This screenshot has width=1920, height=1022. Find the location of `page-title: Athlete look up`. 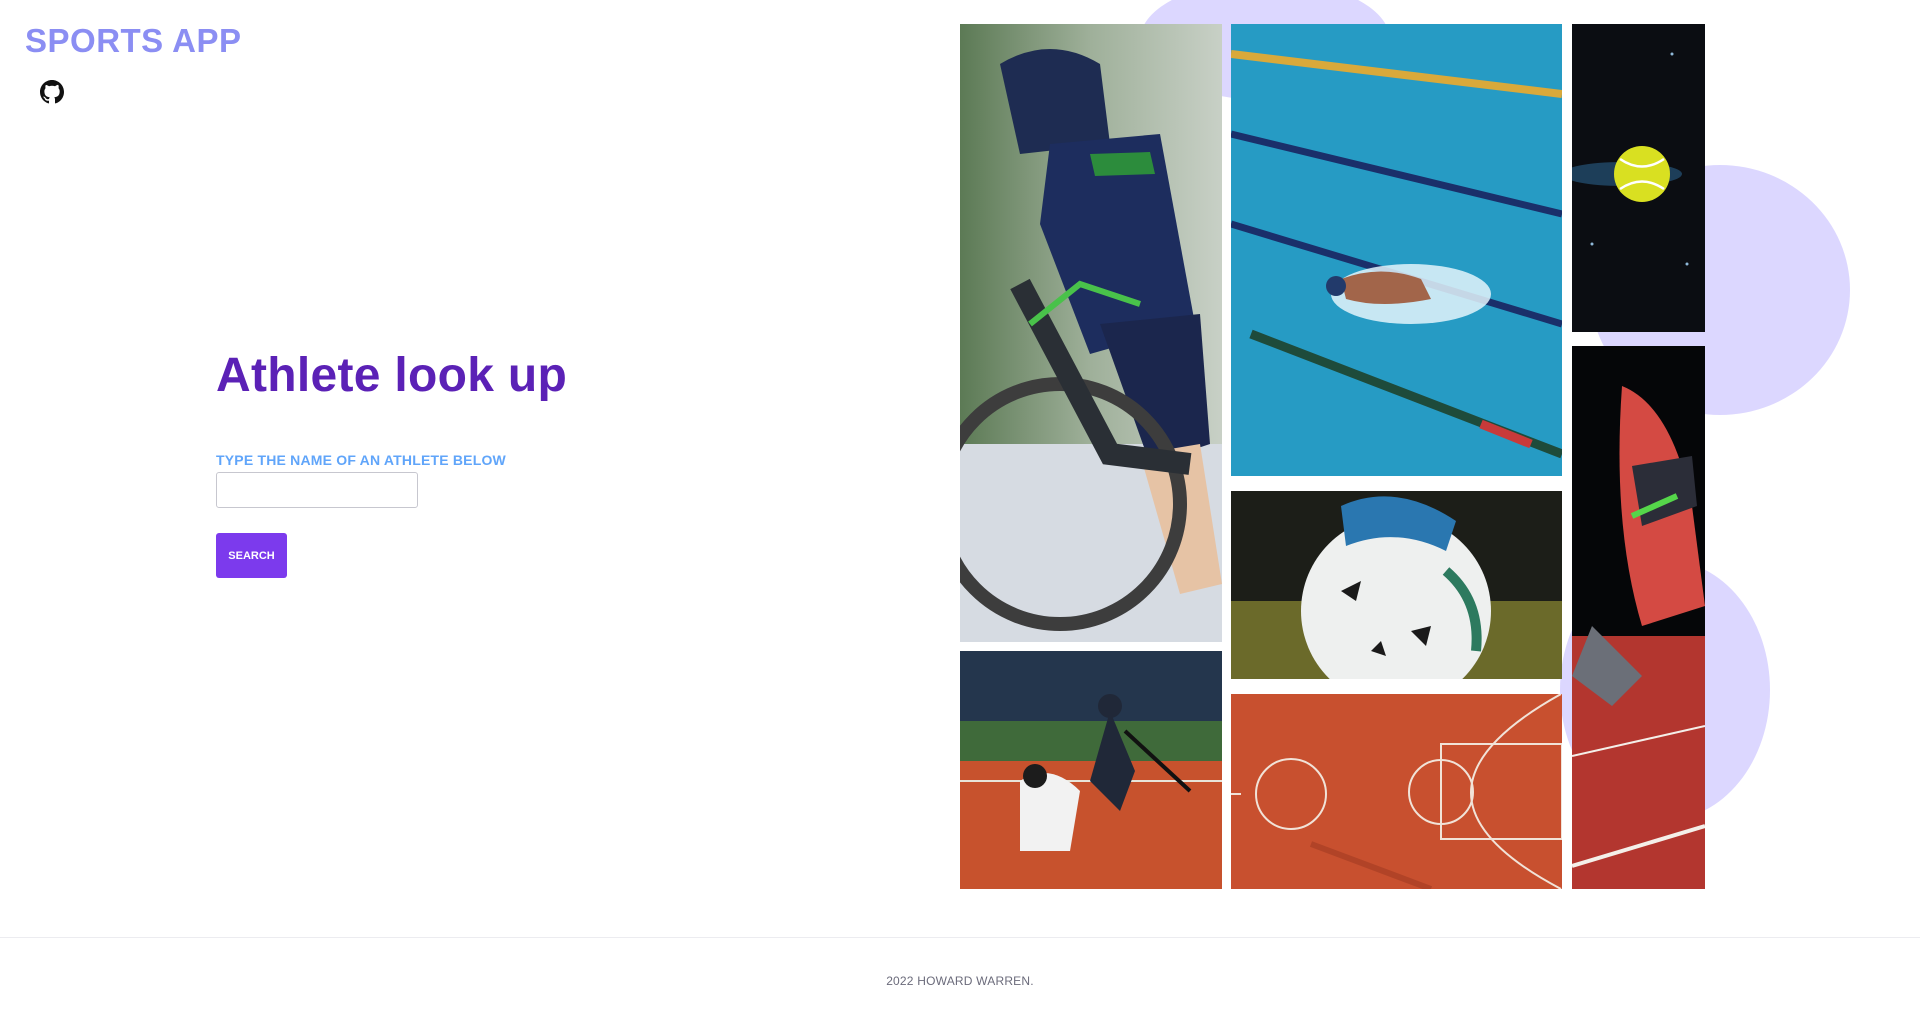

page-title: Athlete look up is located at coordinates (392, 375).